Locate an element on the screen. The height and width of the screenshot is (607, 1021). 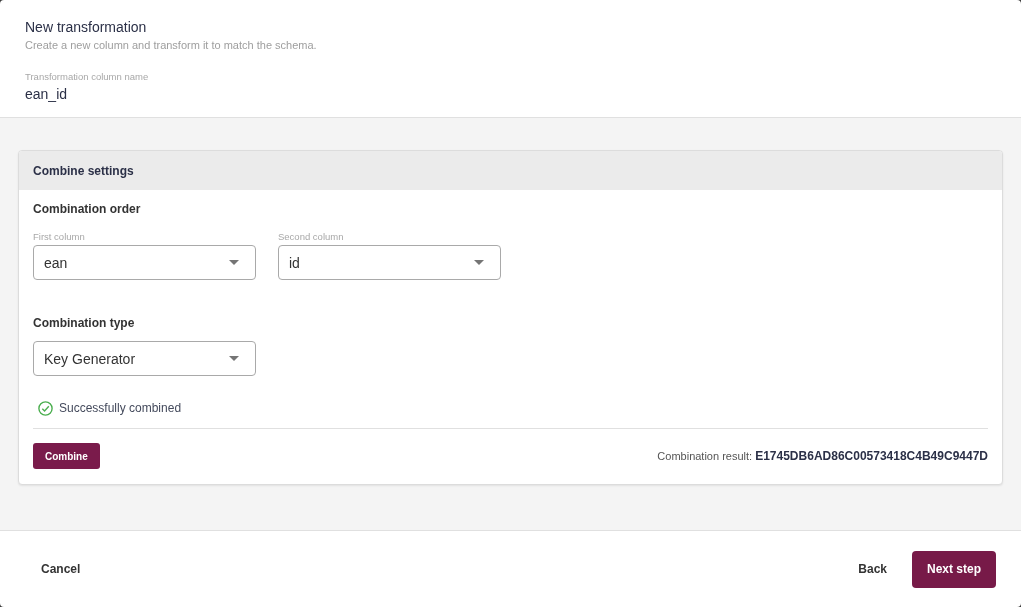
field-label: First column is located at coordinates (59, 237).